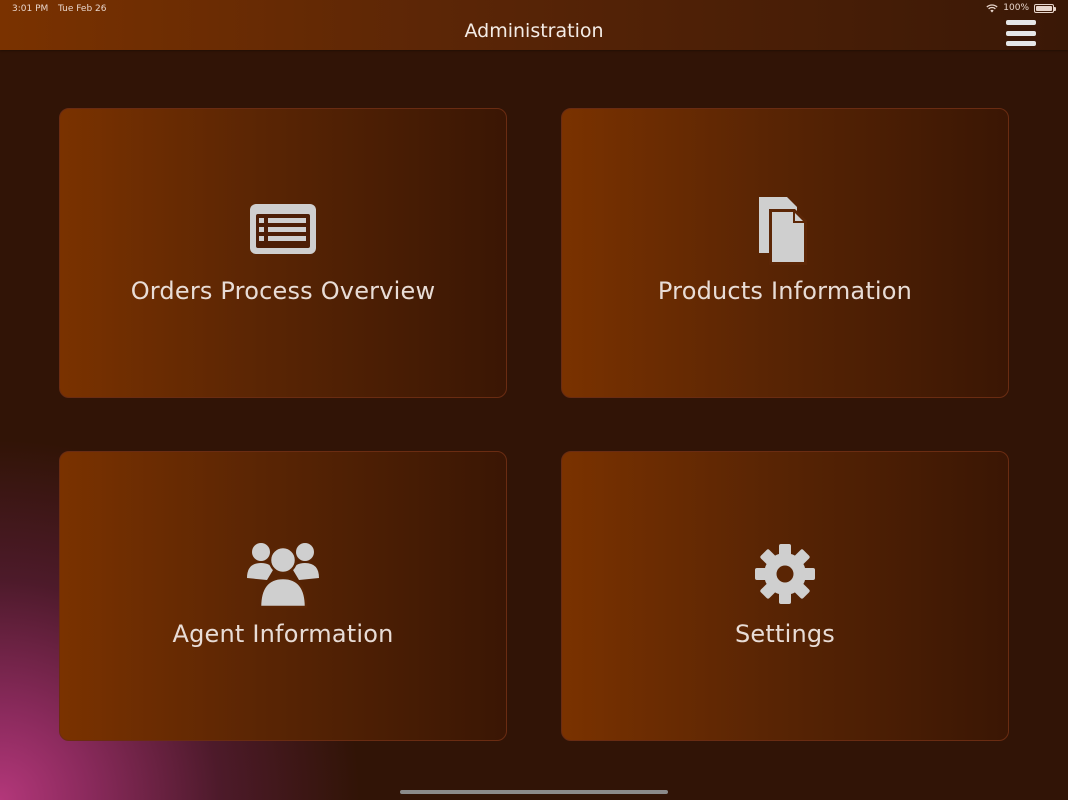 This screenshot has height=800, width=1068. Describe the element at coordinates (283, 291) in the screenshot. I see `tile-label: Orders Process Overview` at that location.